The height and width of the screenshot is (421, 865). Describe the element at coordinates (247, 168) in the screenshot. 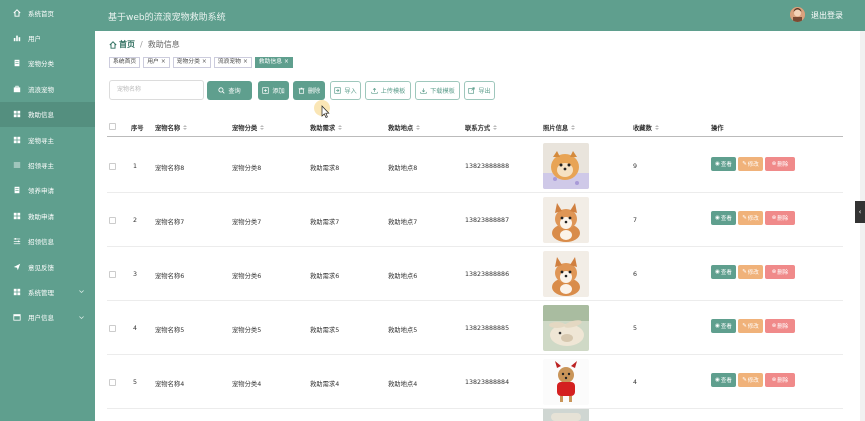

I see `cell-category: 宠物分类8` at that location.